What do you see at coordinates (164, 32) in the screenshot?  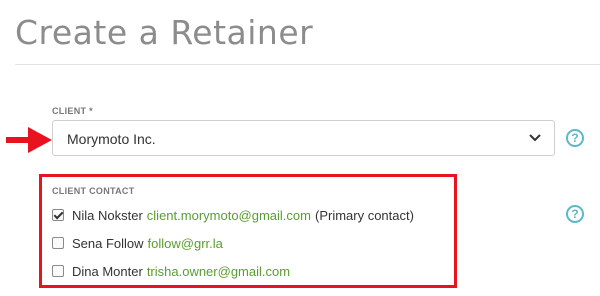 I see `page-title: Create a Retainer` at bounding box center [164, 32].